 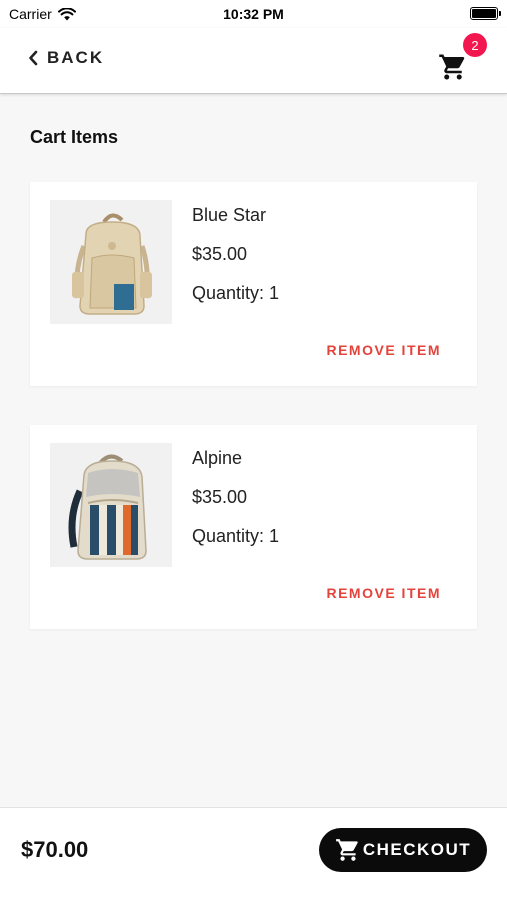 I want to click on status-bar: Carrier 10:32 PM, so click(x=253, y=14).